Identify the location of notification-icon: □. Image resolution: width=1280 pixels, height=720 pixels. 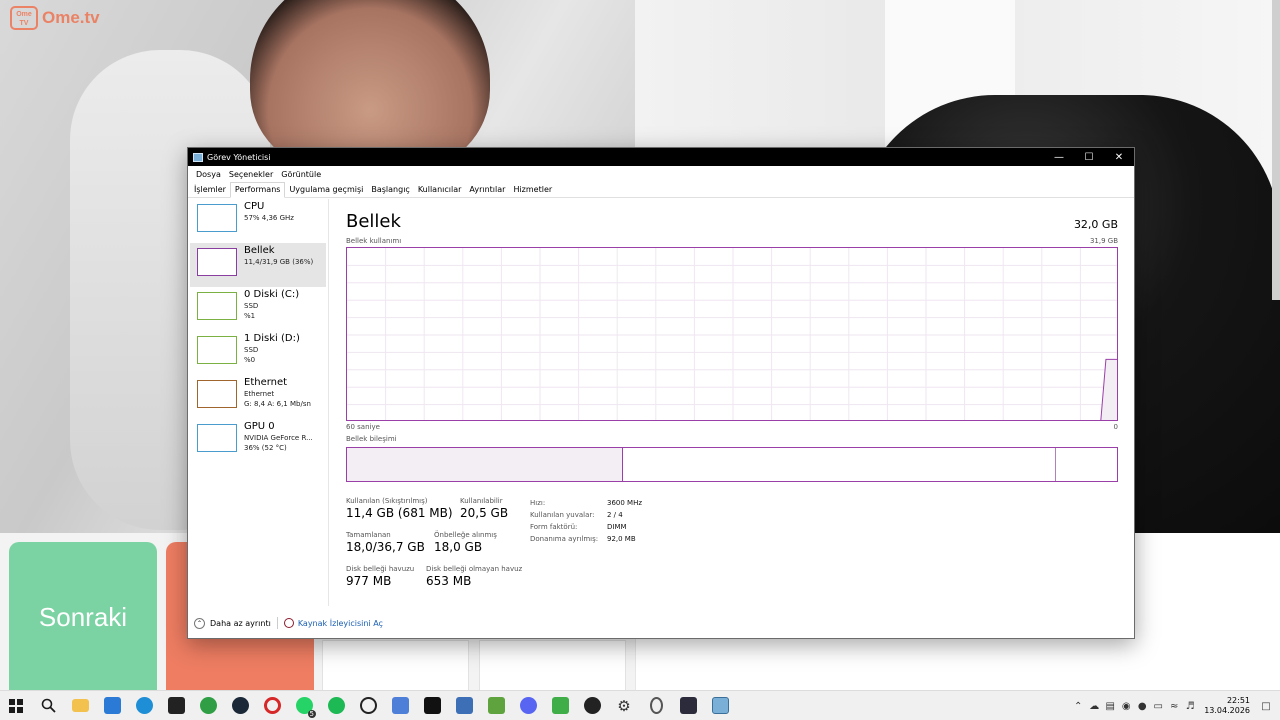
(1266, 706).